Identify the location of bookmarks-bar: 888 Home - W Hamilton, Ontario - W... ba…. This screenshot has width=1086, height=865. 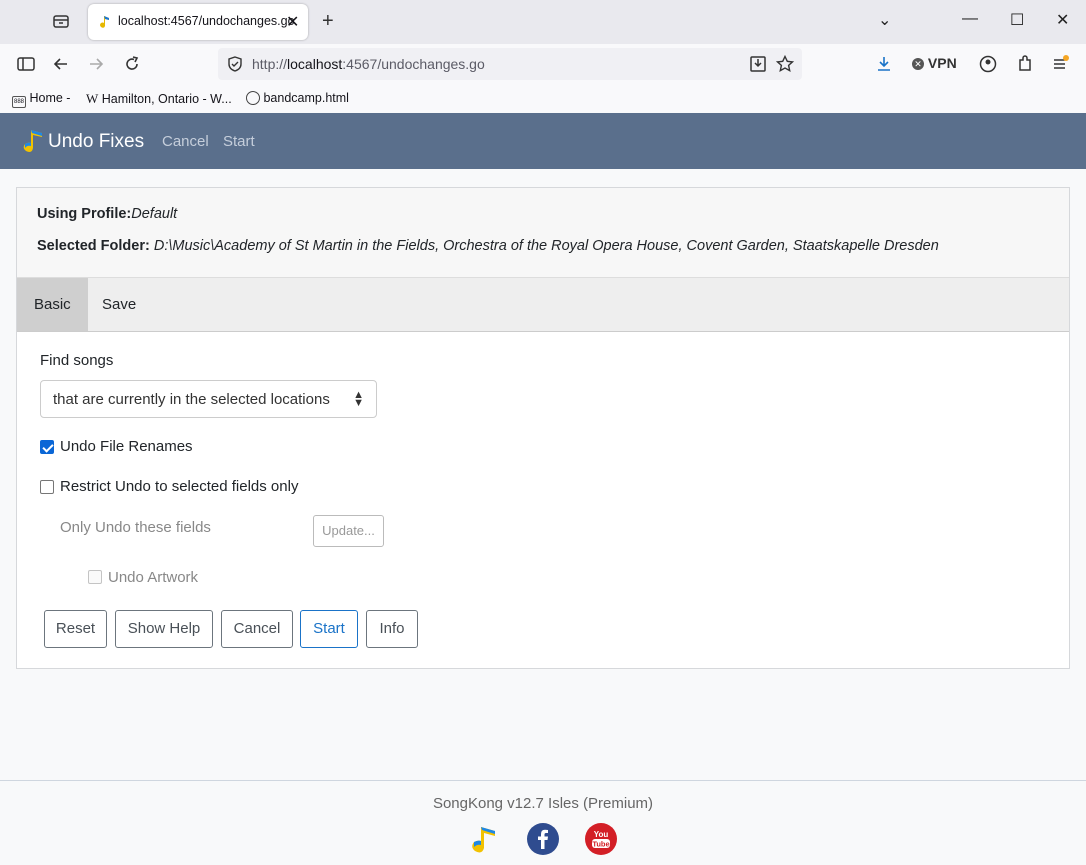
(543, 99).